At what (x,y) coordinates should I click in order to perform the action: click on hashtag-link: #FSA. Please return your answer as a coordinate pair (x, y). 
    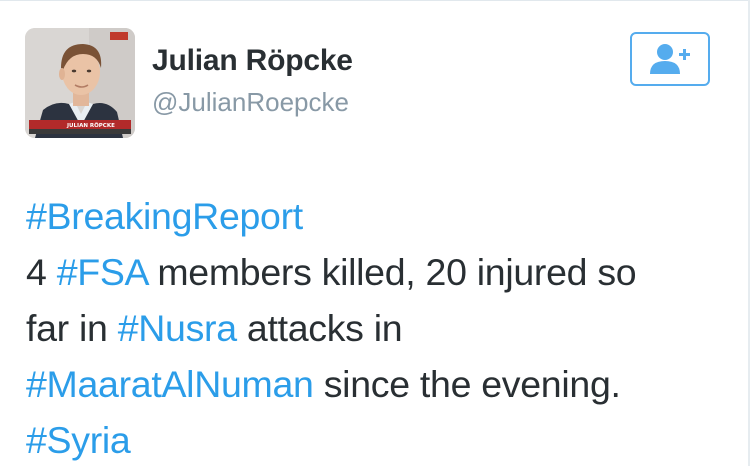
    Looking at the image, I should click on (102, 272).